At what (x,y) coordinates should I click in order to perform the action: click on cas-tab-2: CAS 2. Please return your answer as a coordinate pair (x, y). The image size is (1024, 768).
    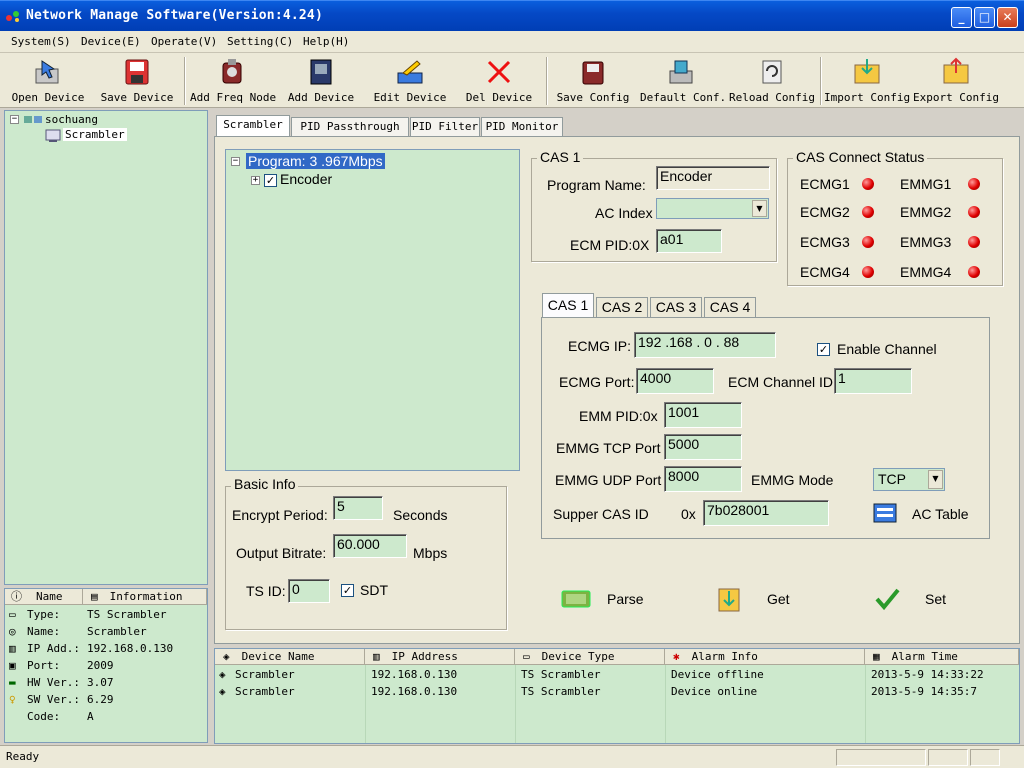
    Looking at the image, I should click on (622, 307).